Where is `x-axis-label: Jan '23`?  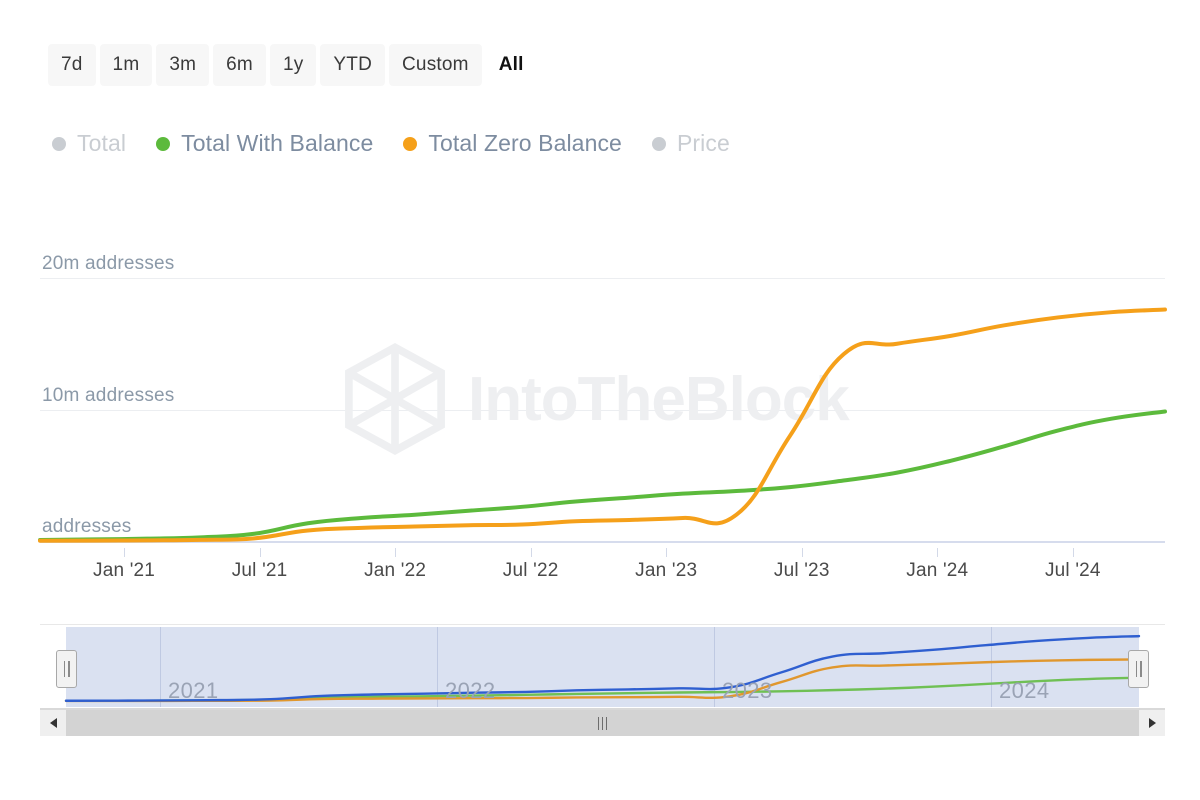 x-axis-label: Jan '23 is located at coordinates (666, 570).